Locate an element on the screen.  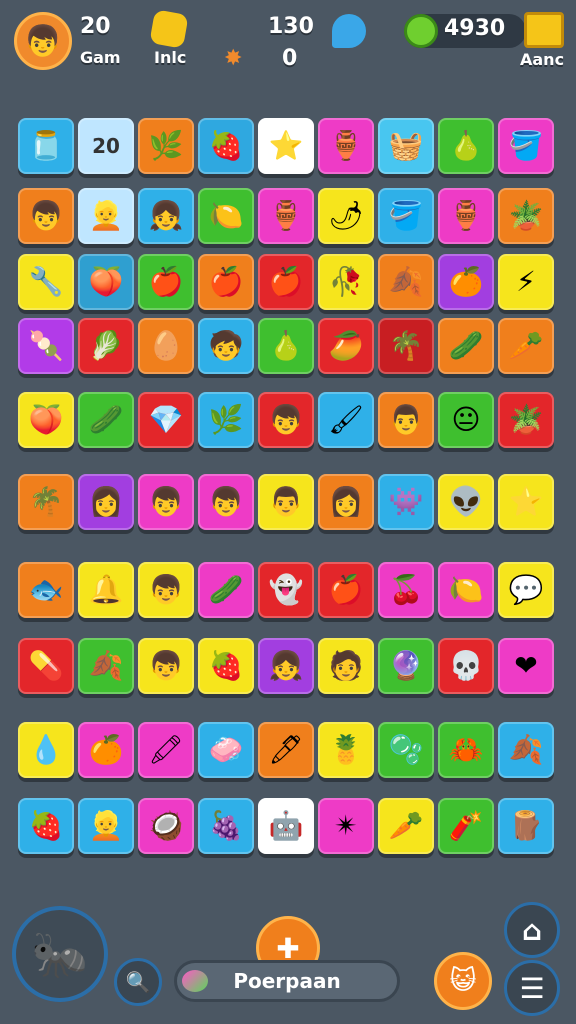
game-tile: 🧨 is located at coordinates (466, 826).